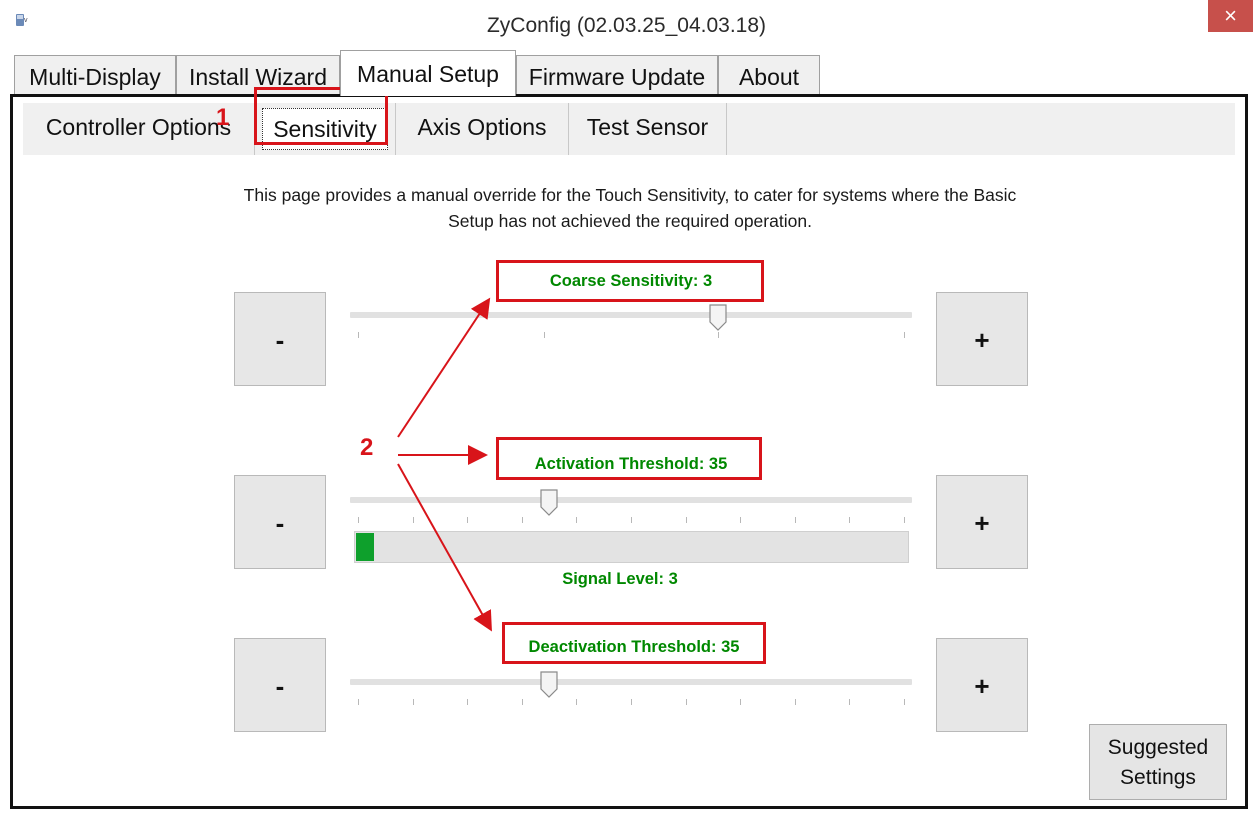  Describe the element at coordinates (629, 458) in the screenshot. I see `highlight-box-activation` at that location.